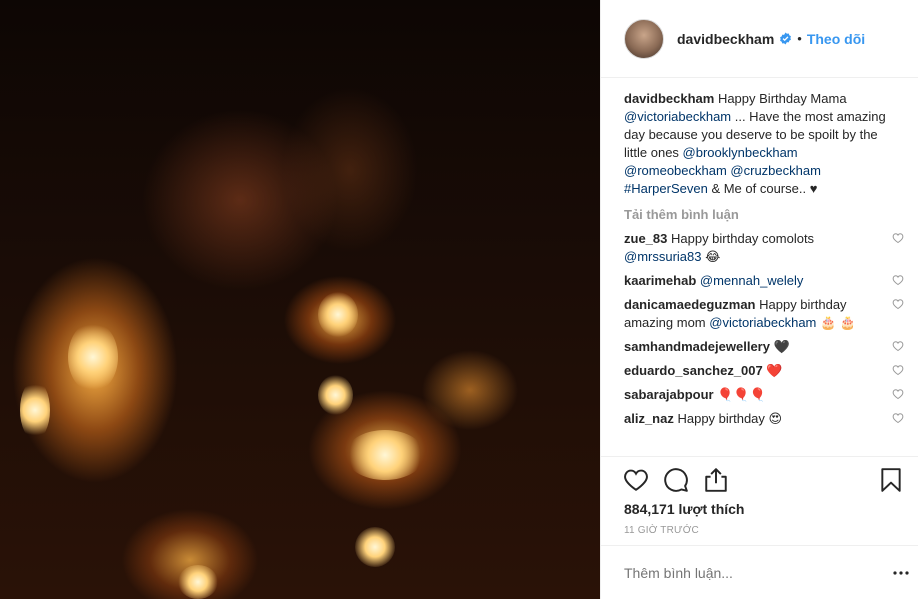 This screenshot has height=599, width=918. Describe the element at coordinates (741, 394) in the screenshot. I see `comment-emoji: 🎈🎈🎈` at that location.